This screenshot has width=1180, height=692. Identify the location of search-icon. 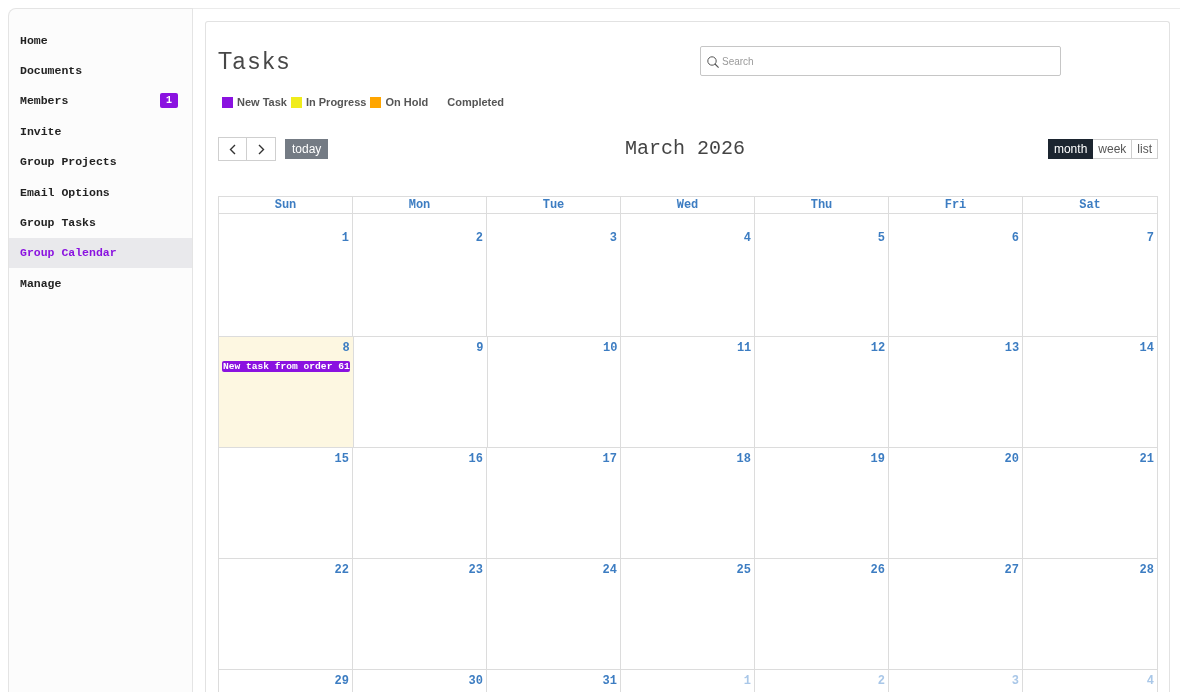
(713, 62).